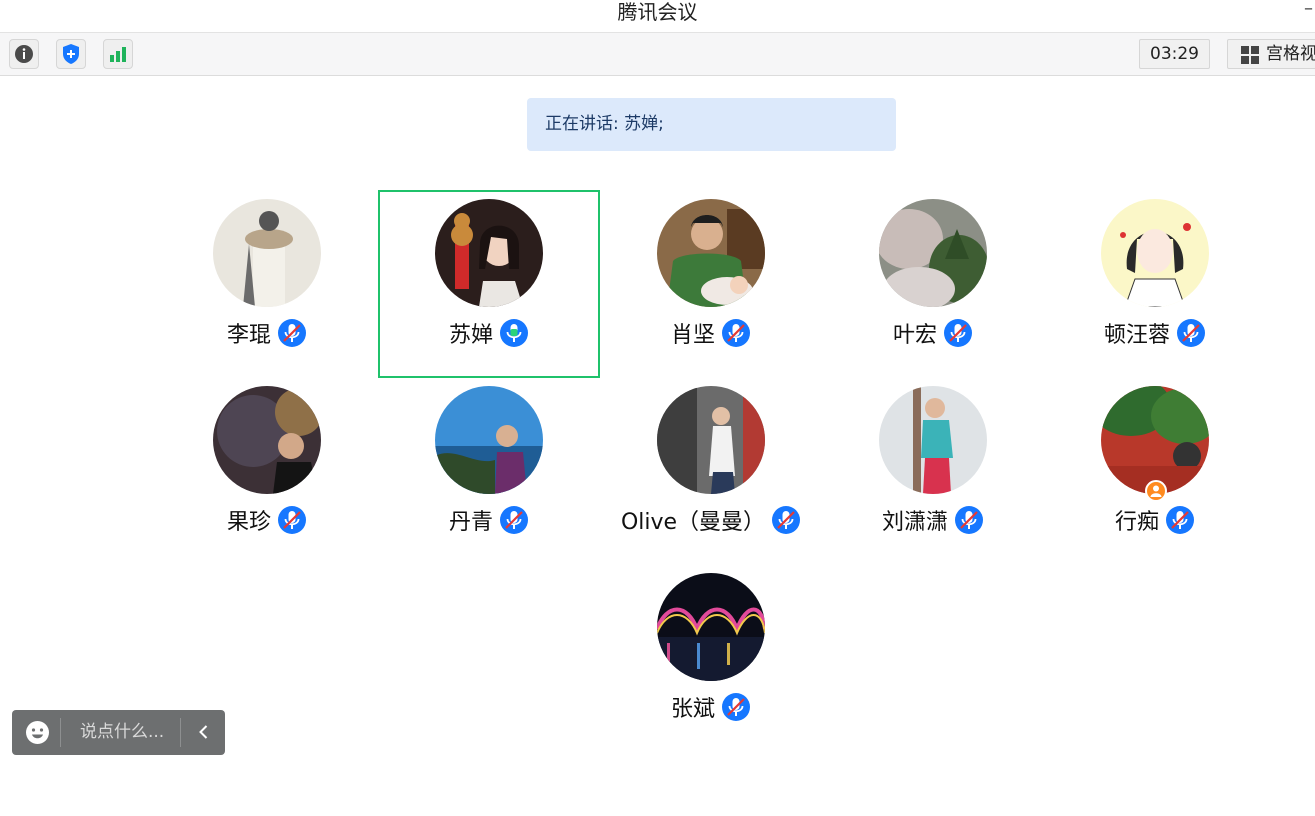 Image resolution: width=1315 pixels, height=816 pixels. I want to click on info-button, so click(24, 54).